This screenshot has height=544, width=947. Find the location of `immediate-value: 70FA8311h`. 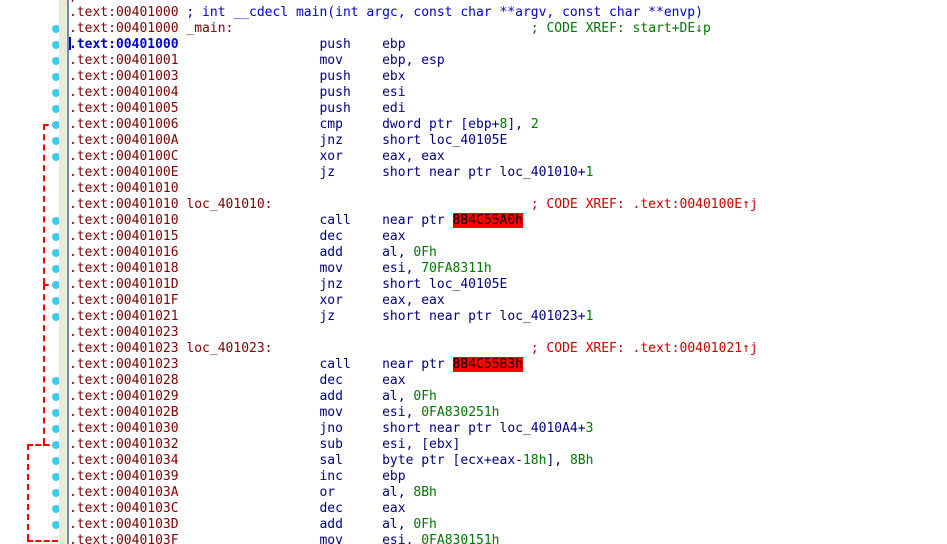

immediate-value: 70FA8311h is located at coordinates (456, 268).